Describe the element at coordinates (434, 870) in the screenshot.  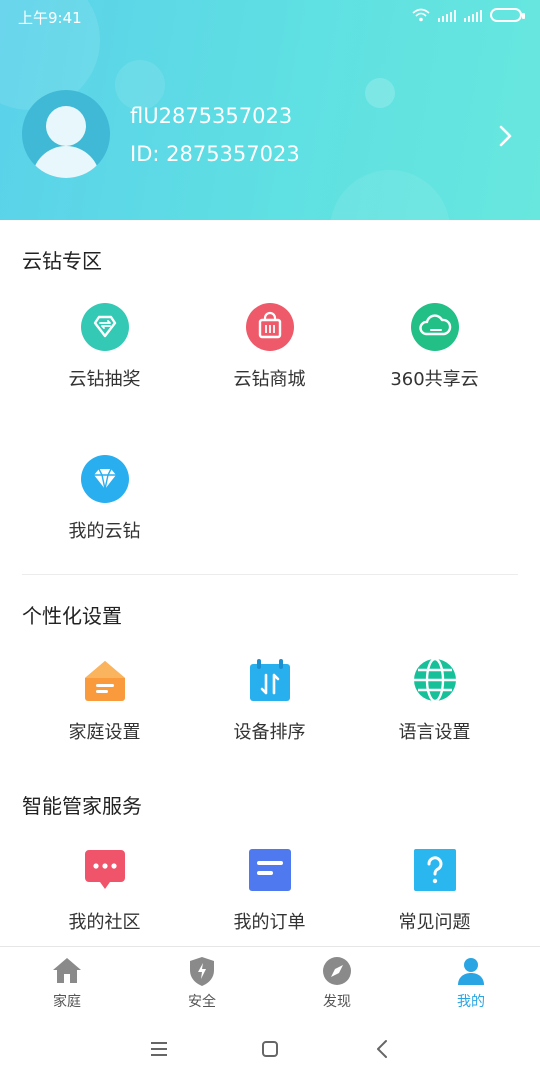
I see `question-icon` at that location.